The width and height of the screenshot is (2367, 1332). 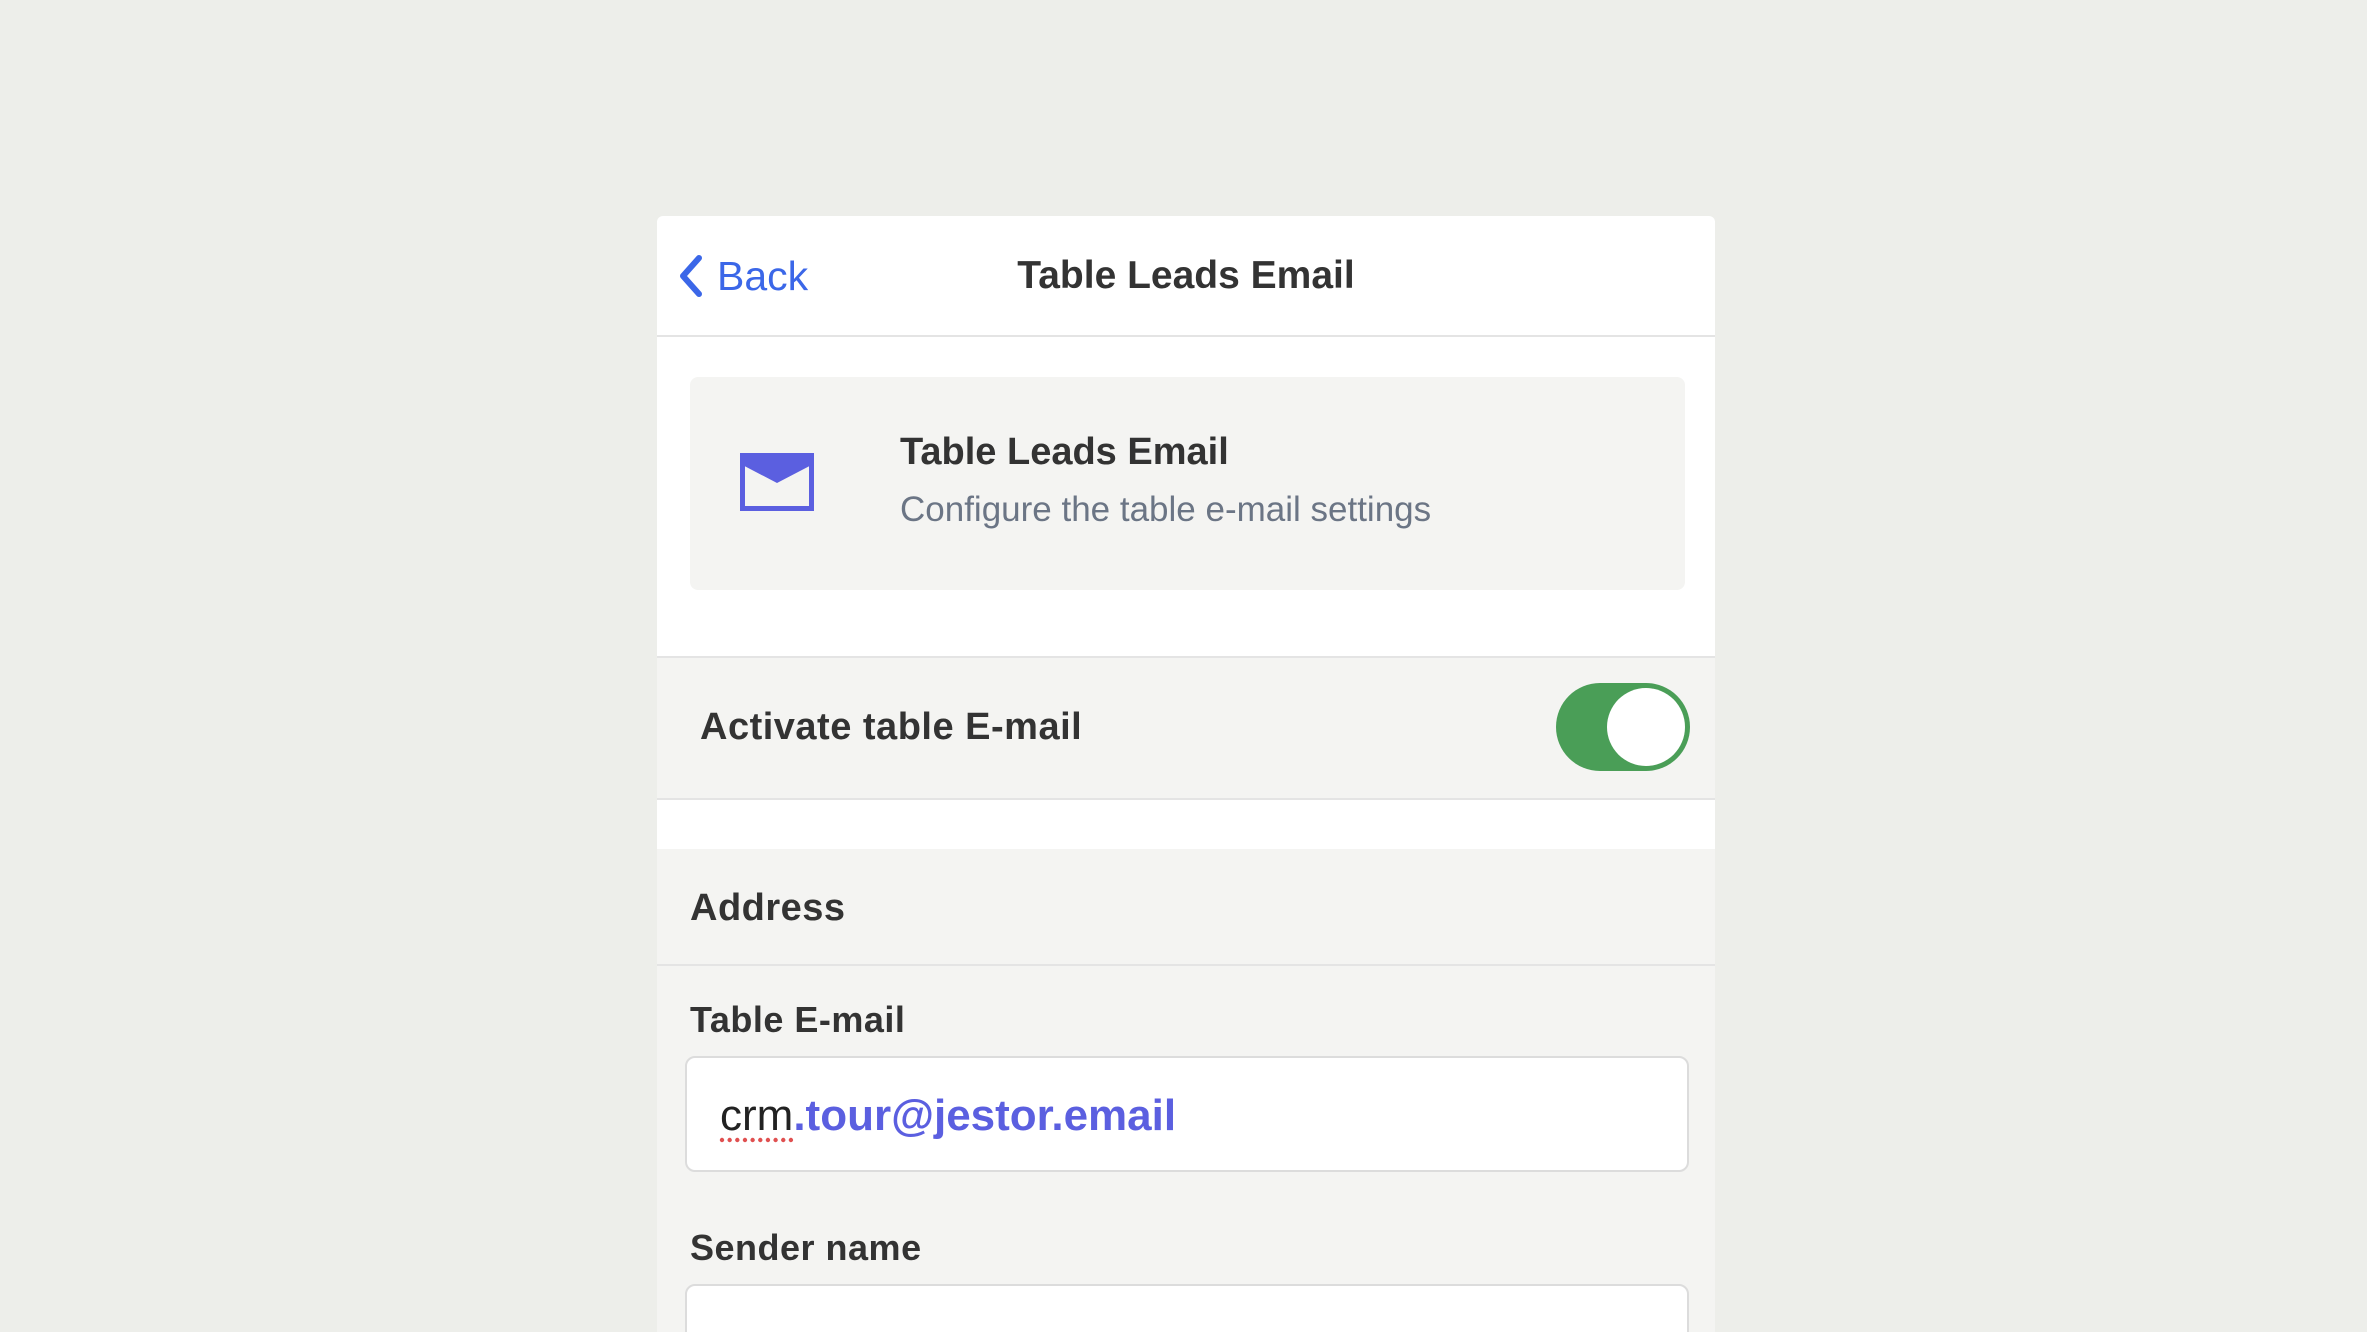 What do you see at coordinates (1064, 452) in the screenshot?
I see `card-title: Table Leads Email` at bounding box center [1064, 452].